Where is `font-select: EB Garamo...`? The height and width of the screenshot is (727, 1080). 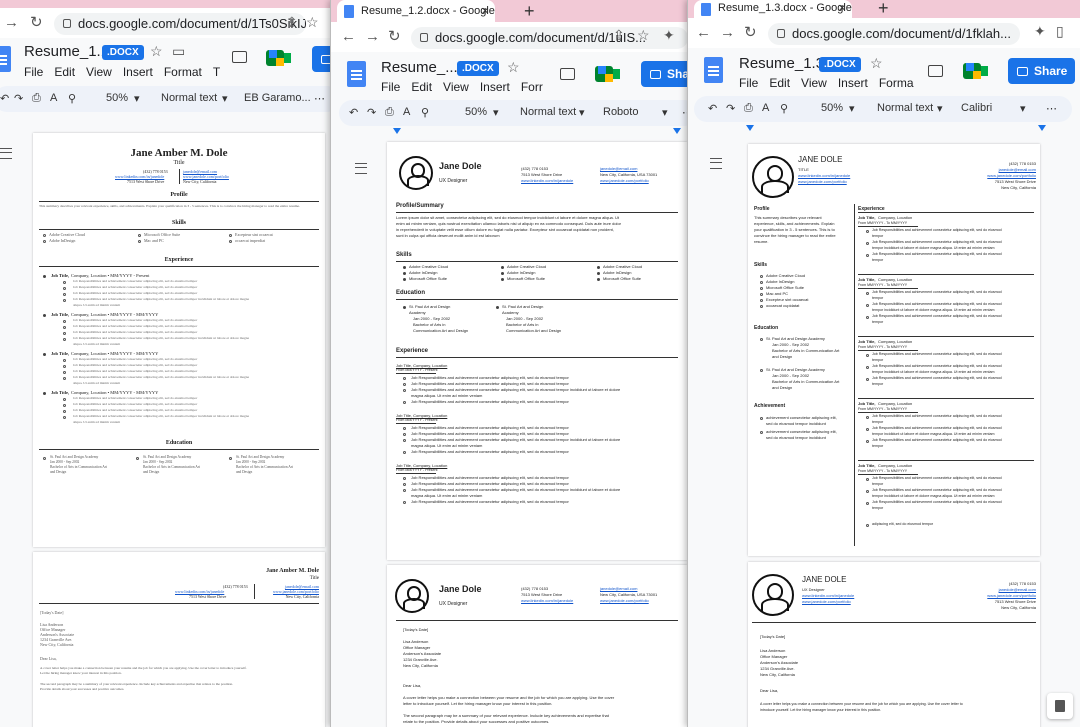
font-select: EB Garamo... is located at coordinates (277, 98).